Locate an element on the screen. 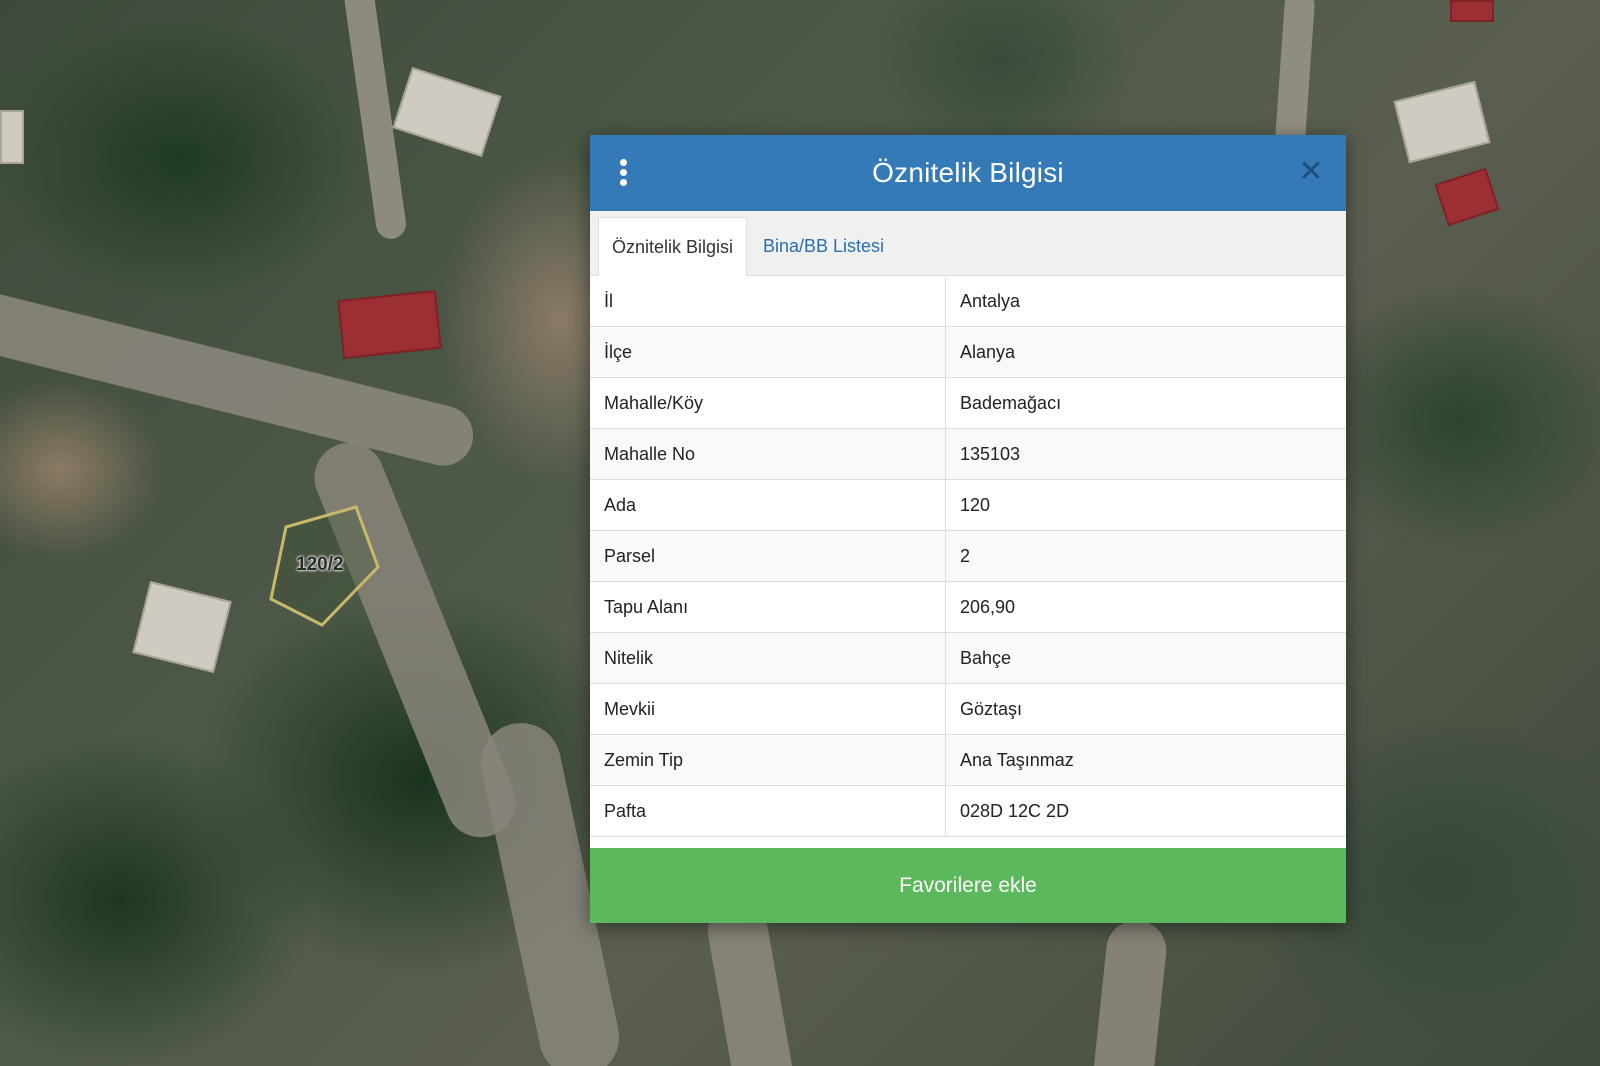  table-row: Zemin Tip Ana Taşınmaz is located at coordinates (968, 760).